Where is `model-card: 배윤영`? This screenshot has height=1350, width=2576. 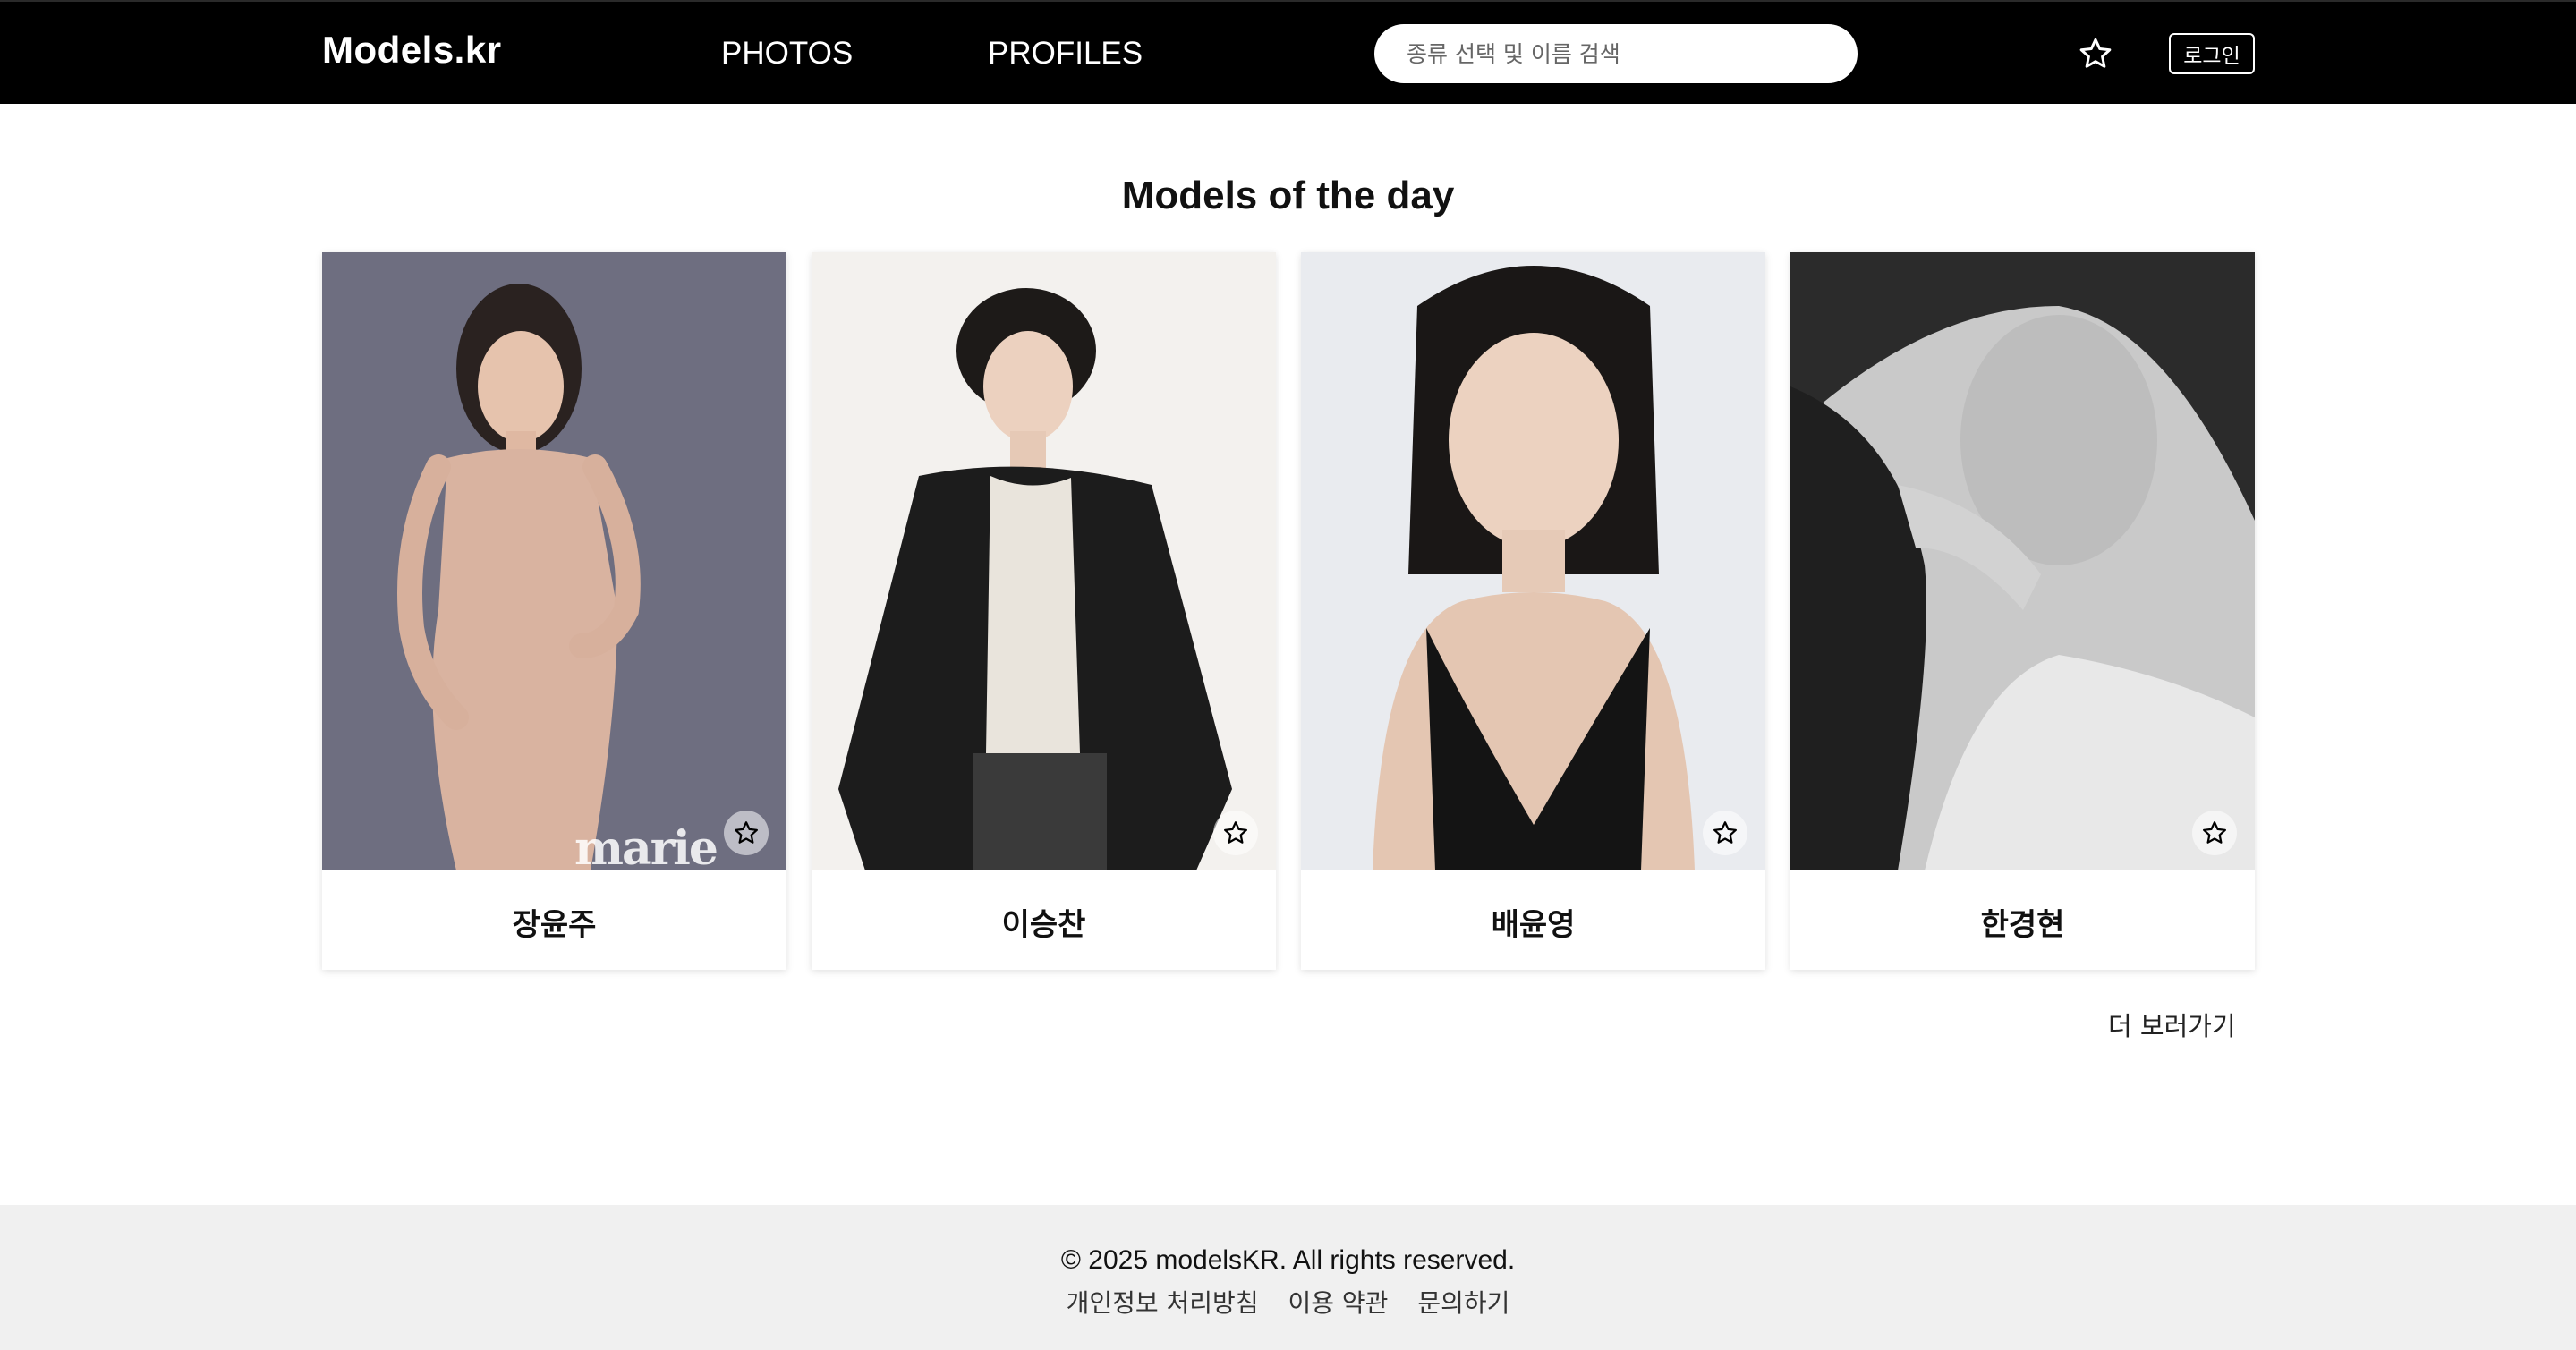
model-card: 배윤영 is located at coordinates (1533, 611).